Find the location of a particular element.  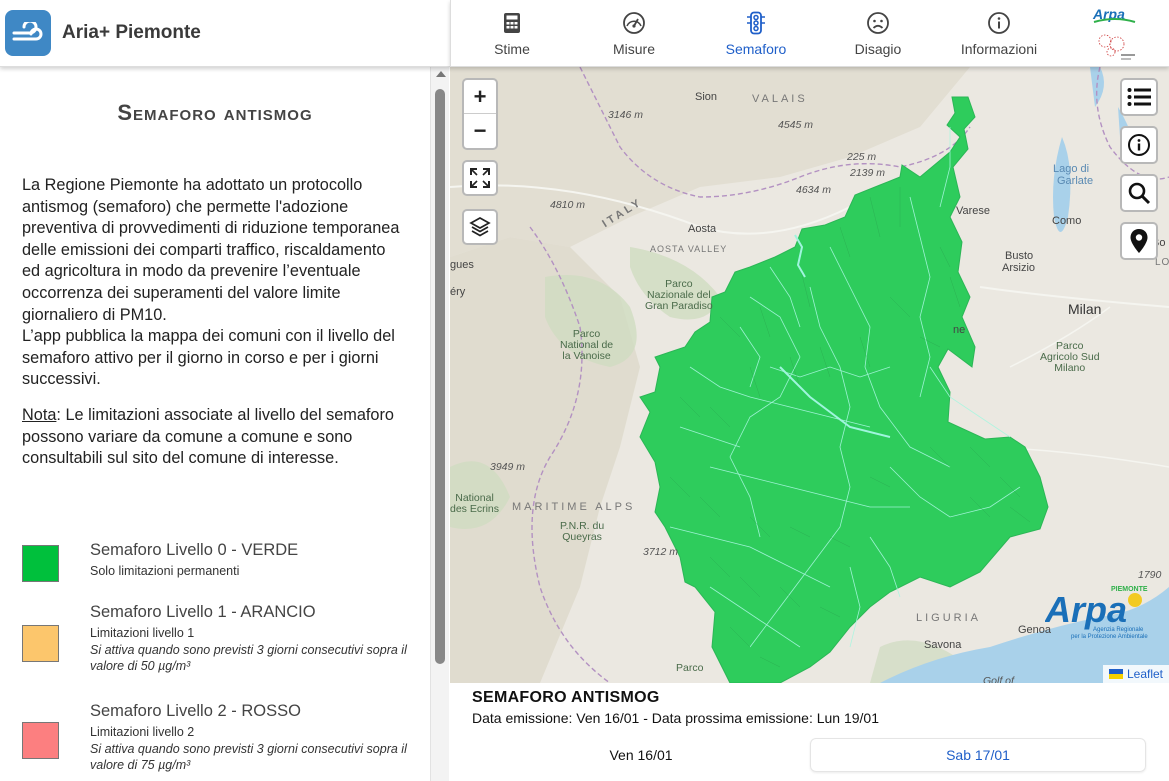

fullscreen-button is located at coordinates (480, 178).